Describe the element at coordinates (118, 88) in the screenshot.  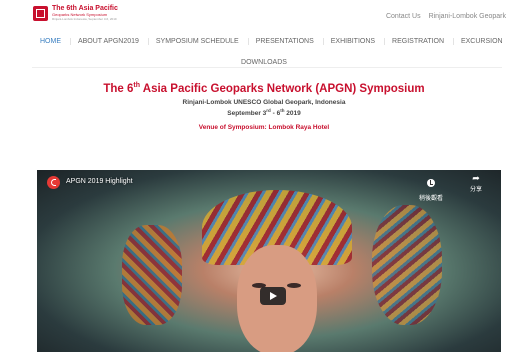
I see `title-prefix: The 6` at that location.